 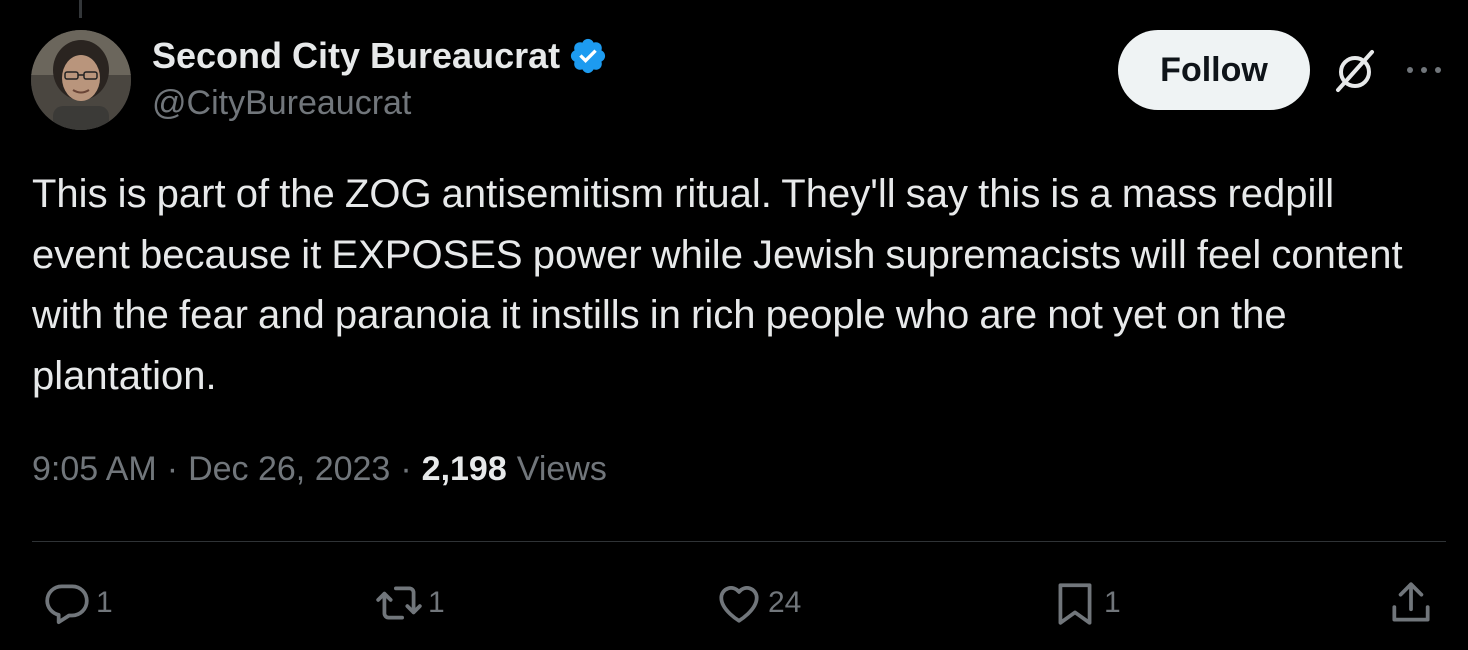 What do you see at coordinates (399, 603) in the screenshot?
I see `retweet-icon` at bounding box center [399, 603].